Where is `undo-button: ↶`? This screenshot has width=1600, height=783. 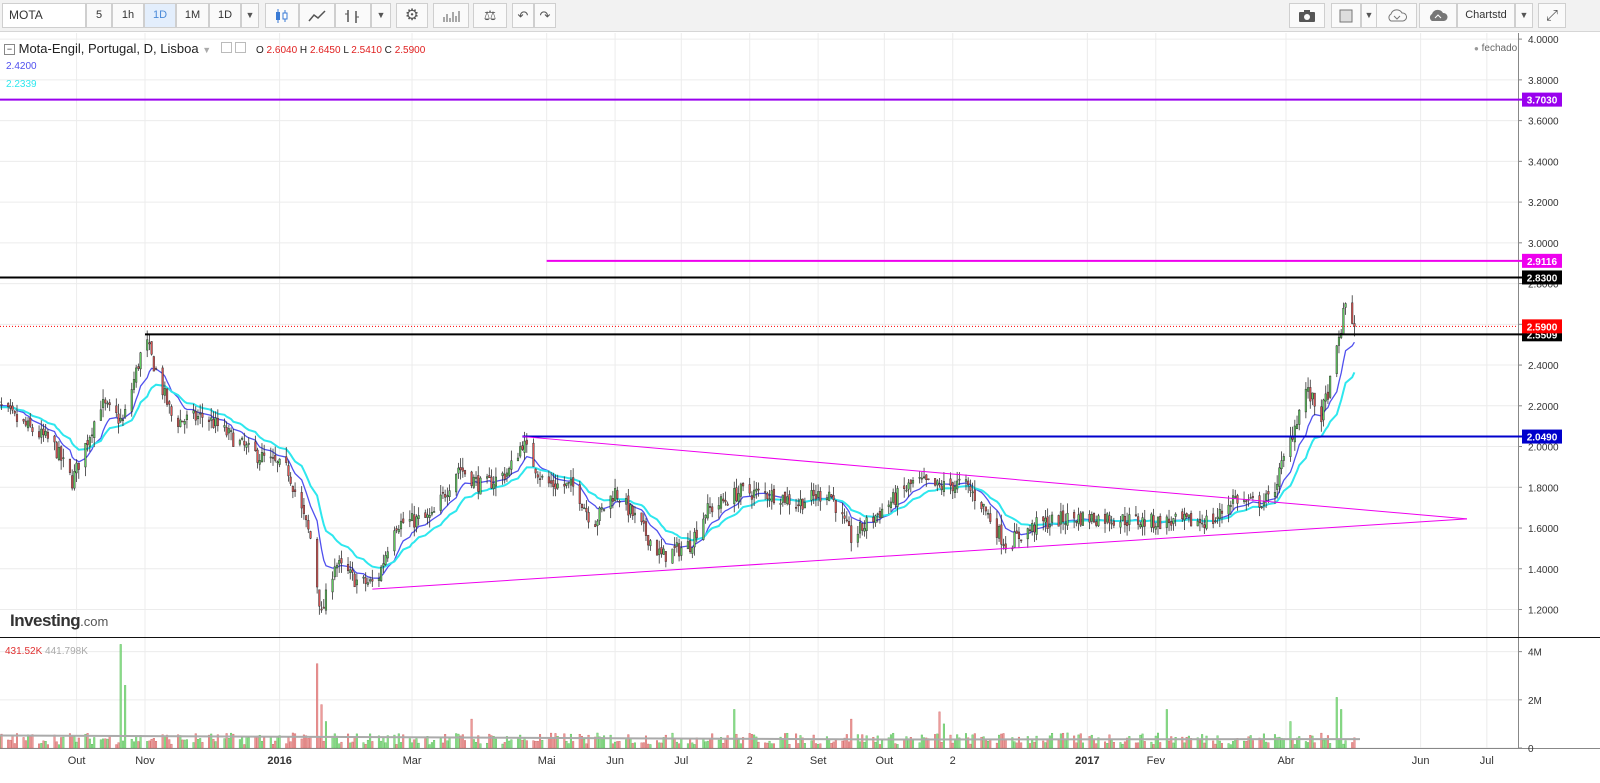
undo-button: ↶ is located at coordinates (523, 15).